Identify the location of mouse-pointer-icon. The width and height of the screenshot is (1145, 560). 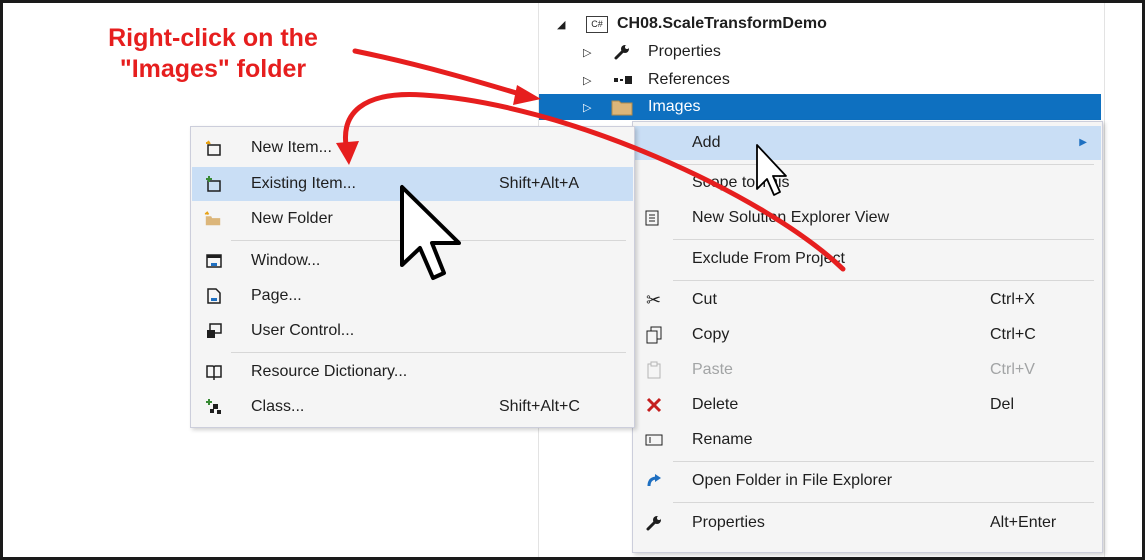
(771, 170).